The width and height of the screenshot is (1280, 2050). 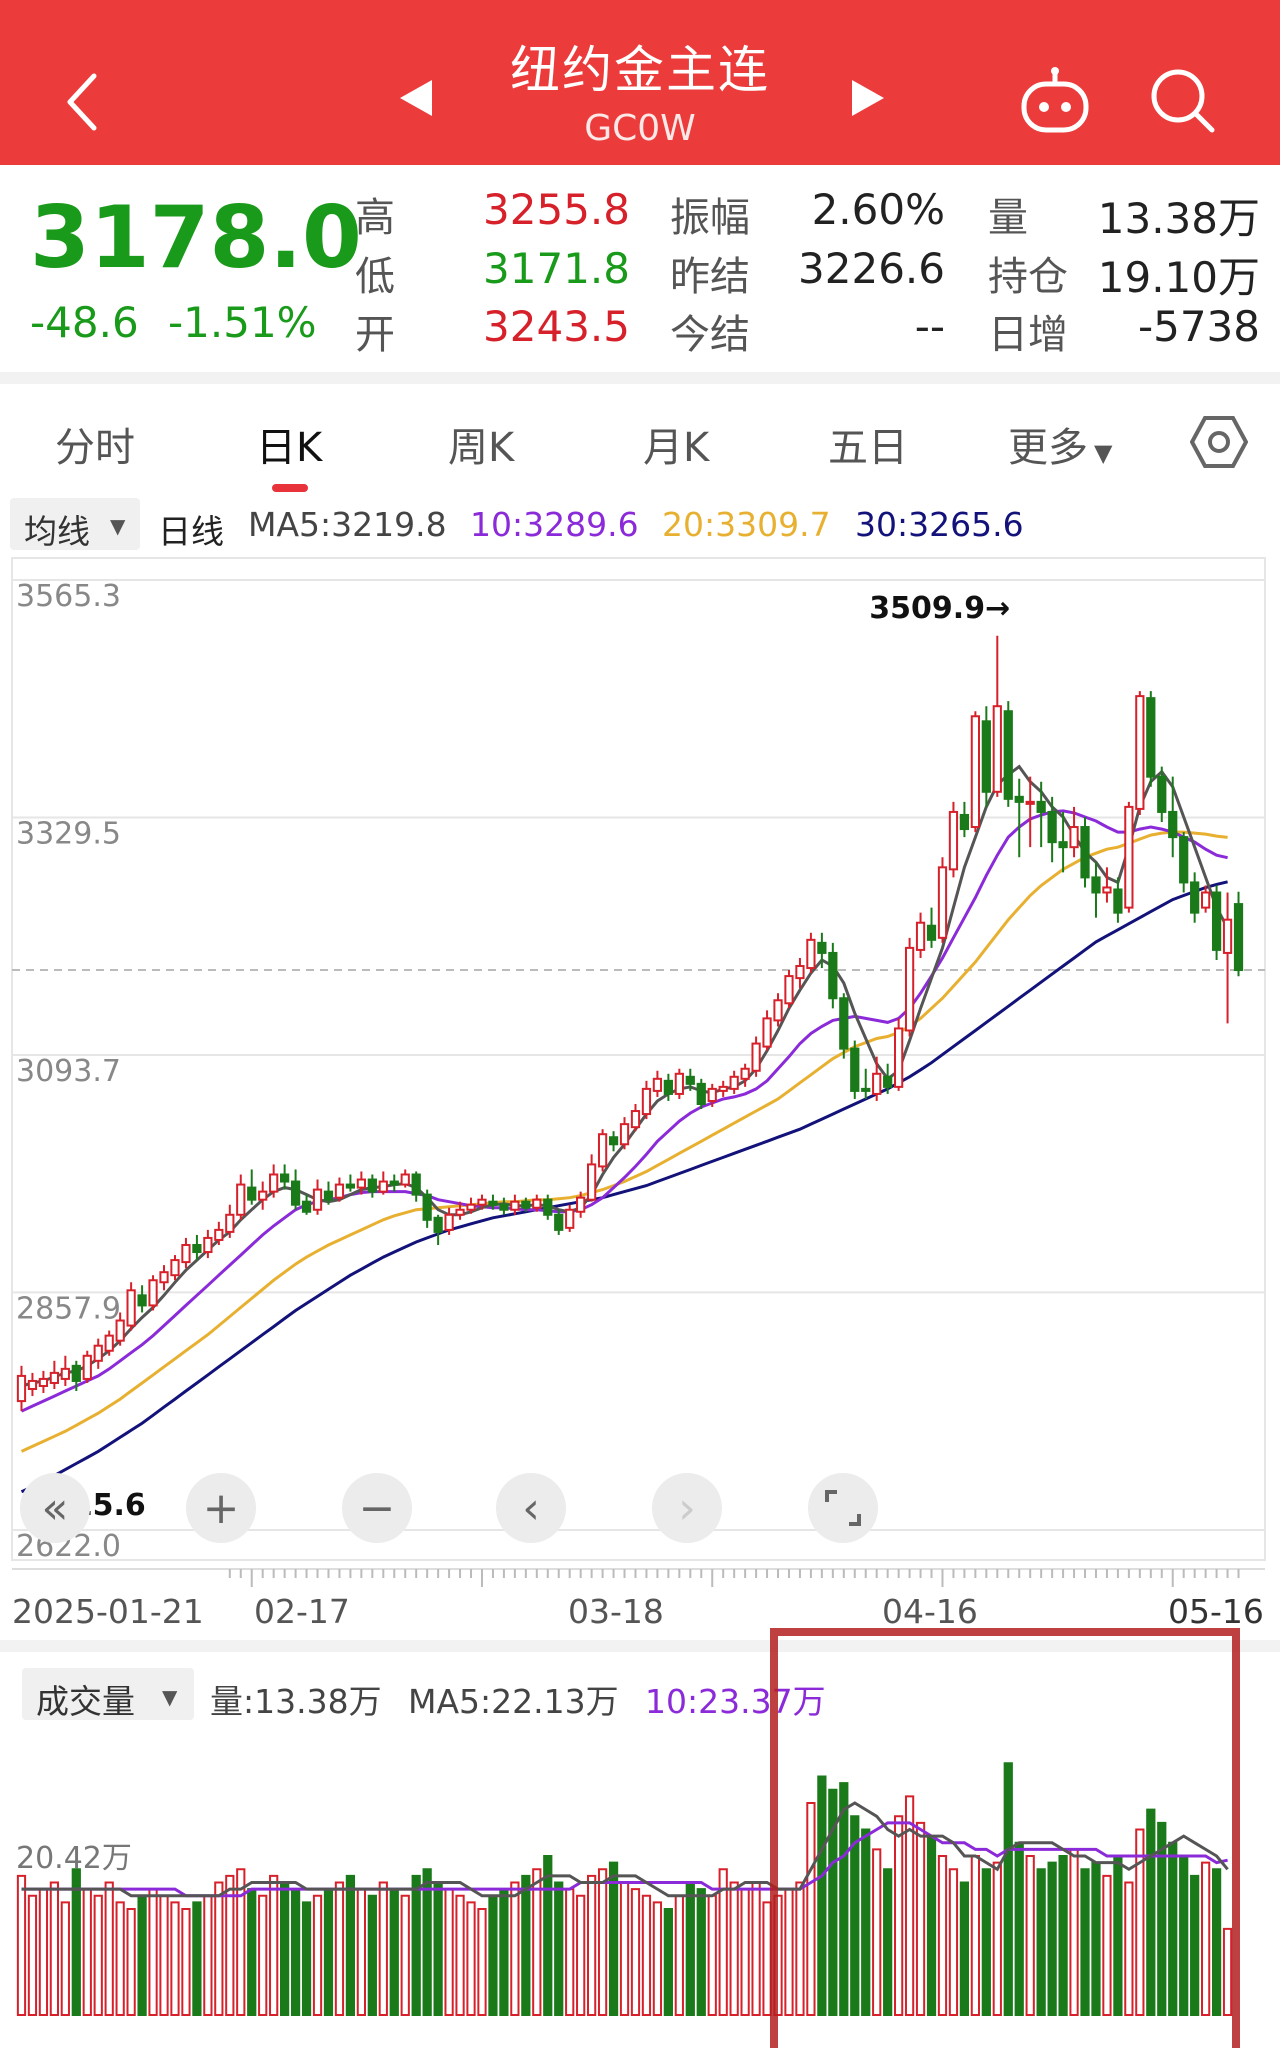 I want to click on dropdown-arrow-icon: ▼, so click(x=1103, y=453).